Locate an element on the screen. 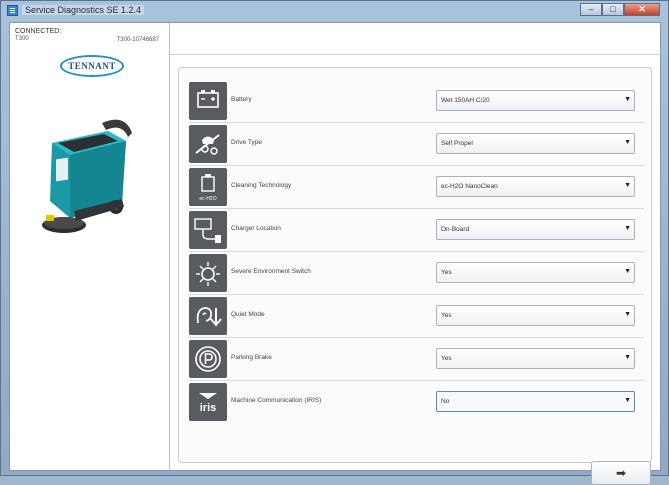 Image resolution: width=669 pixels, height=485 pixels. setting-row-quiet-mode: Quiet Mode Yes ▼ is located at coordinates (416, 316).